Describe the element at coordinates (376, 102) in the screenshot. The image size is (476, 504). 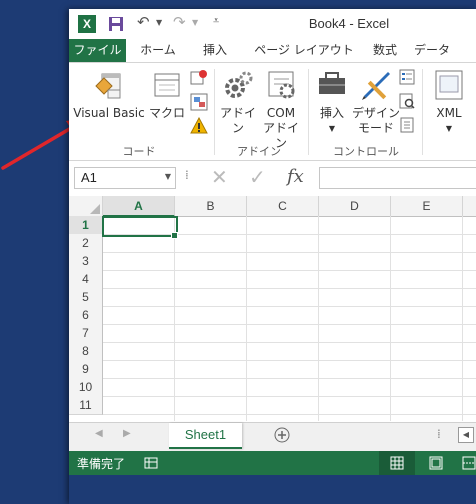
I see `design-mode-button: デザイン モード` at that location.